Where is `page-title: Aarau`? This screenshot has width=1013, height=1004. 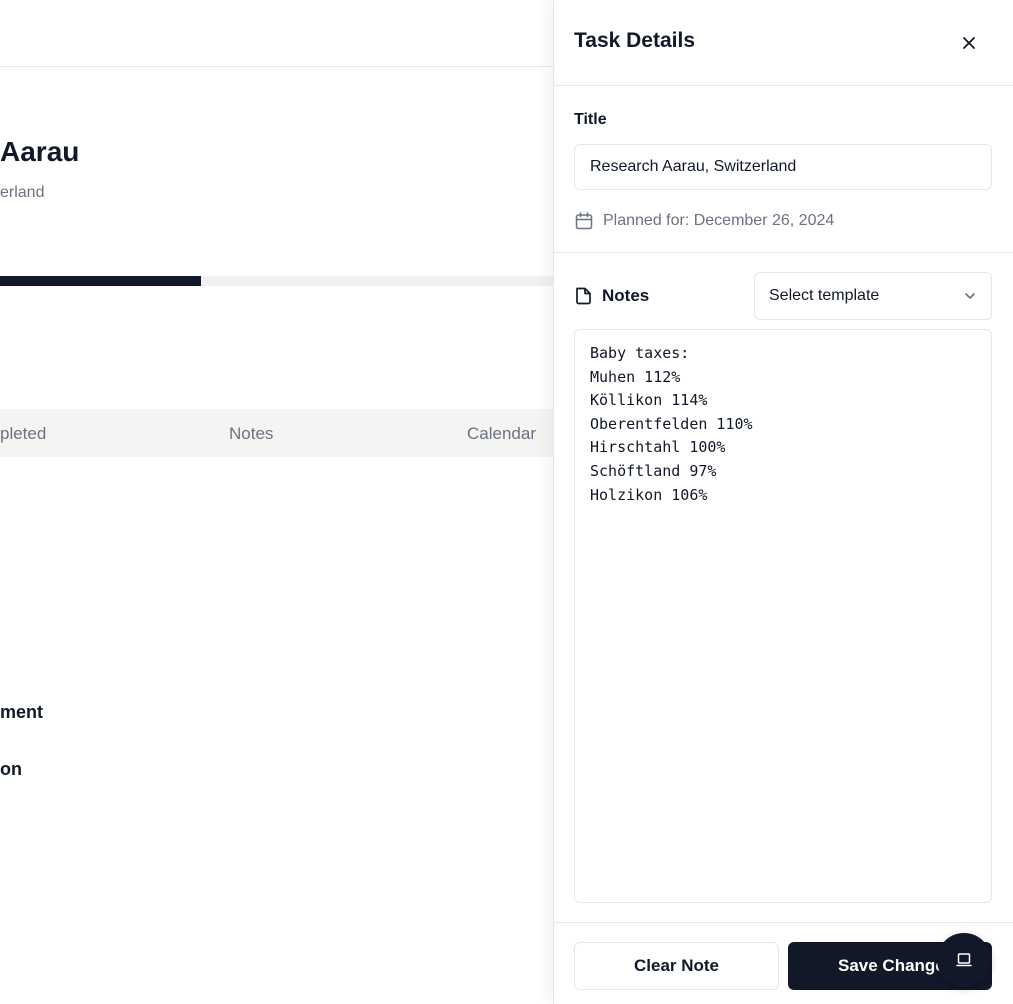 page-title: Aarau is located at coordinates (40, 151).